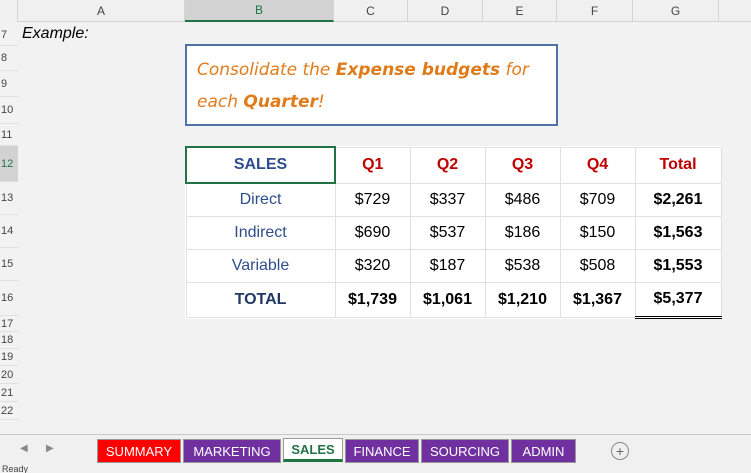 This screenshot has width=751, height=473. Describe the element at coordinates (260, 165) in the screenshot. I see `sales-header-cell: SALES` at that location.